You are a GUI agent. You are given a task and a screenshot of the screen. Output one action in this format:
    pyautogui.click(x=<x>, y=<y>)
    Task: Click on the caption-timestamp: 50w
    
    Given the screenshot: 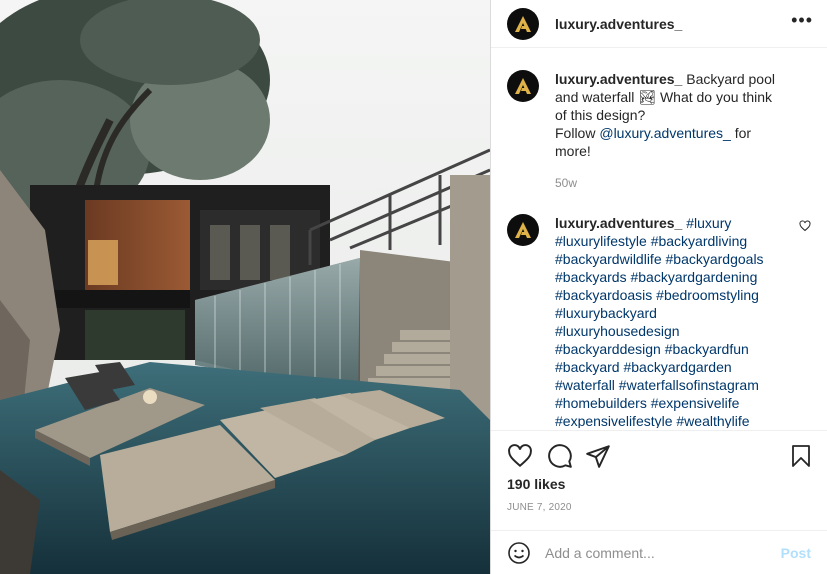 What is the action you would take?
    pyautogui.click(x=670, y=183)
    